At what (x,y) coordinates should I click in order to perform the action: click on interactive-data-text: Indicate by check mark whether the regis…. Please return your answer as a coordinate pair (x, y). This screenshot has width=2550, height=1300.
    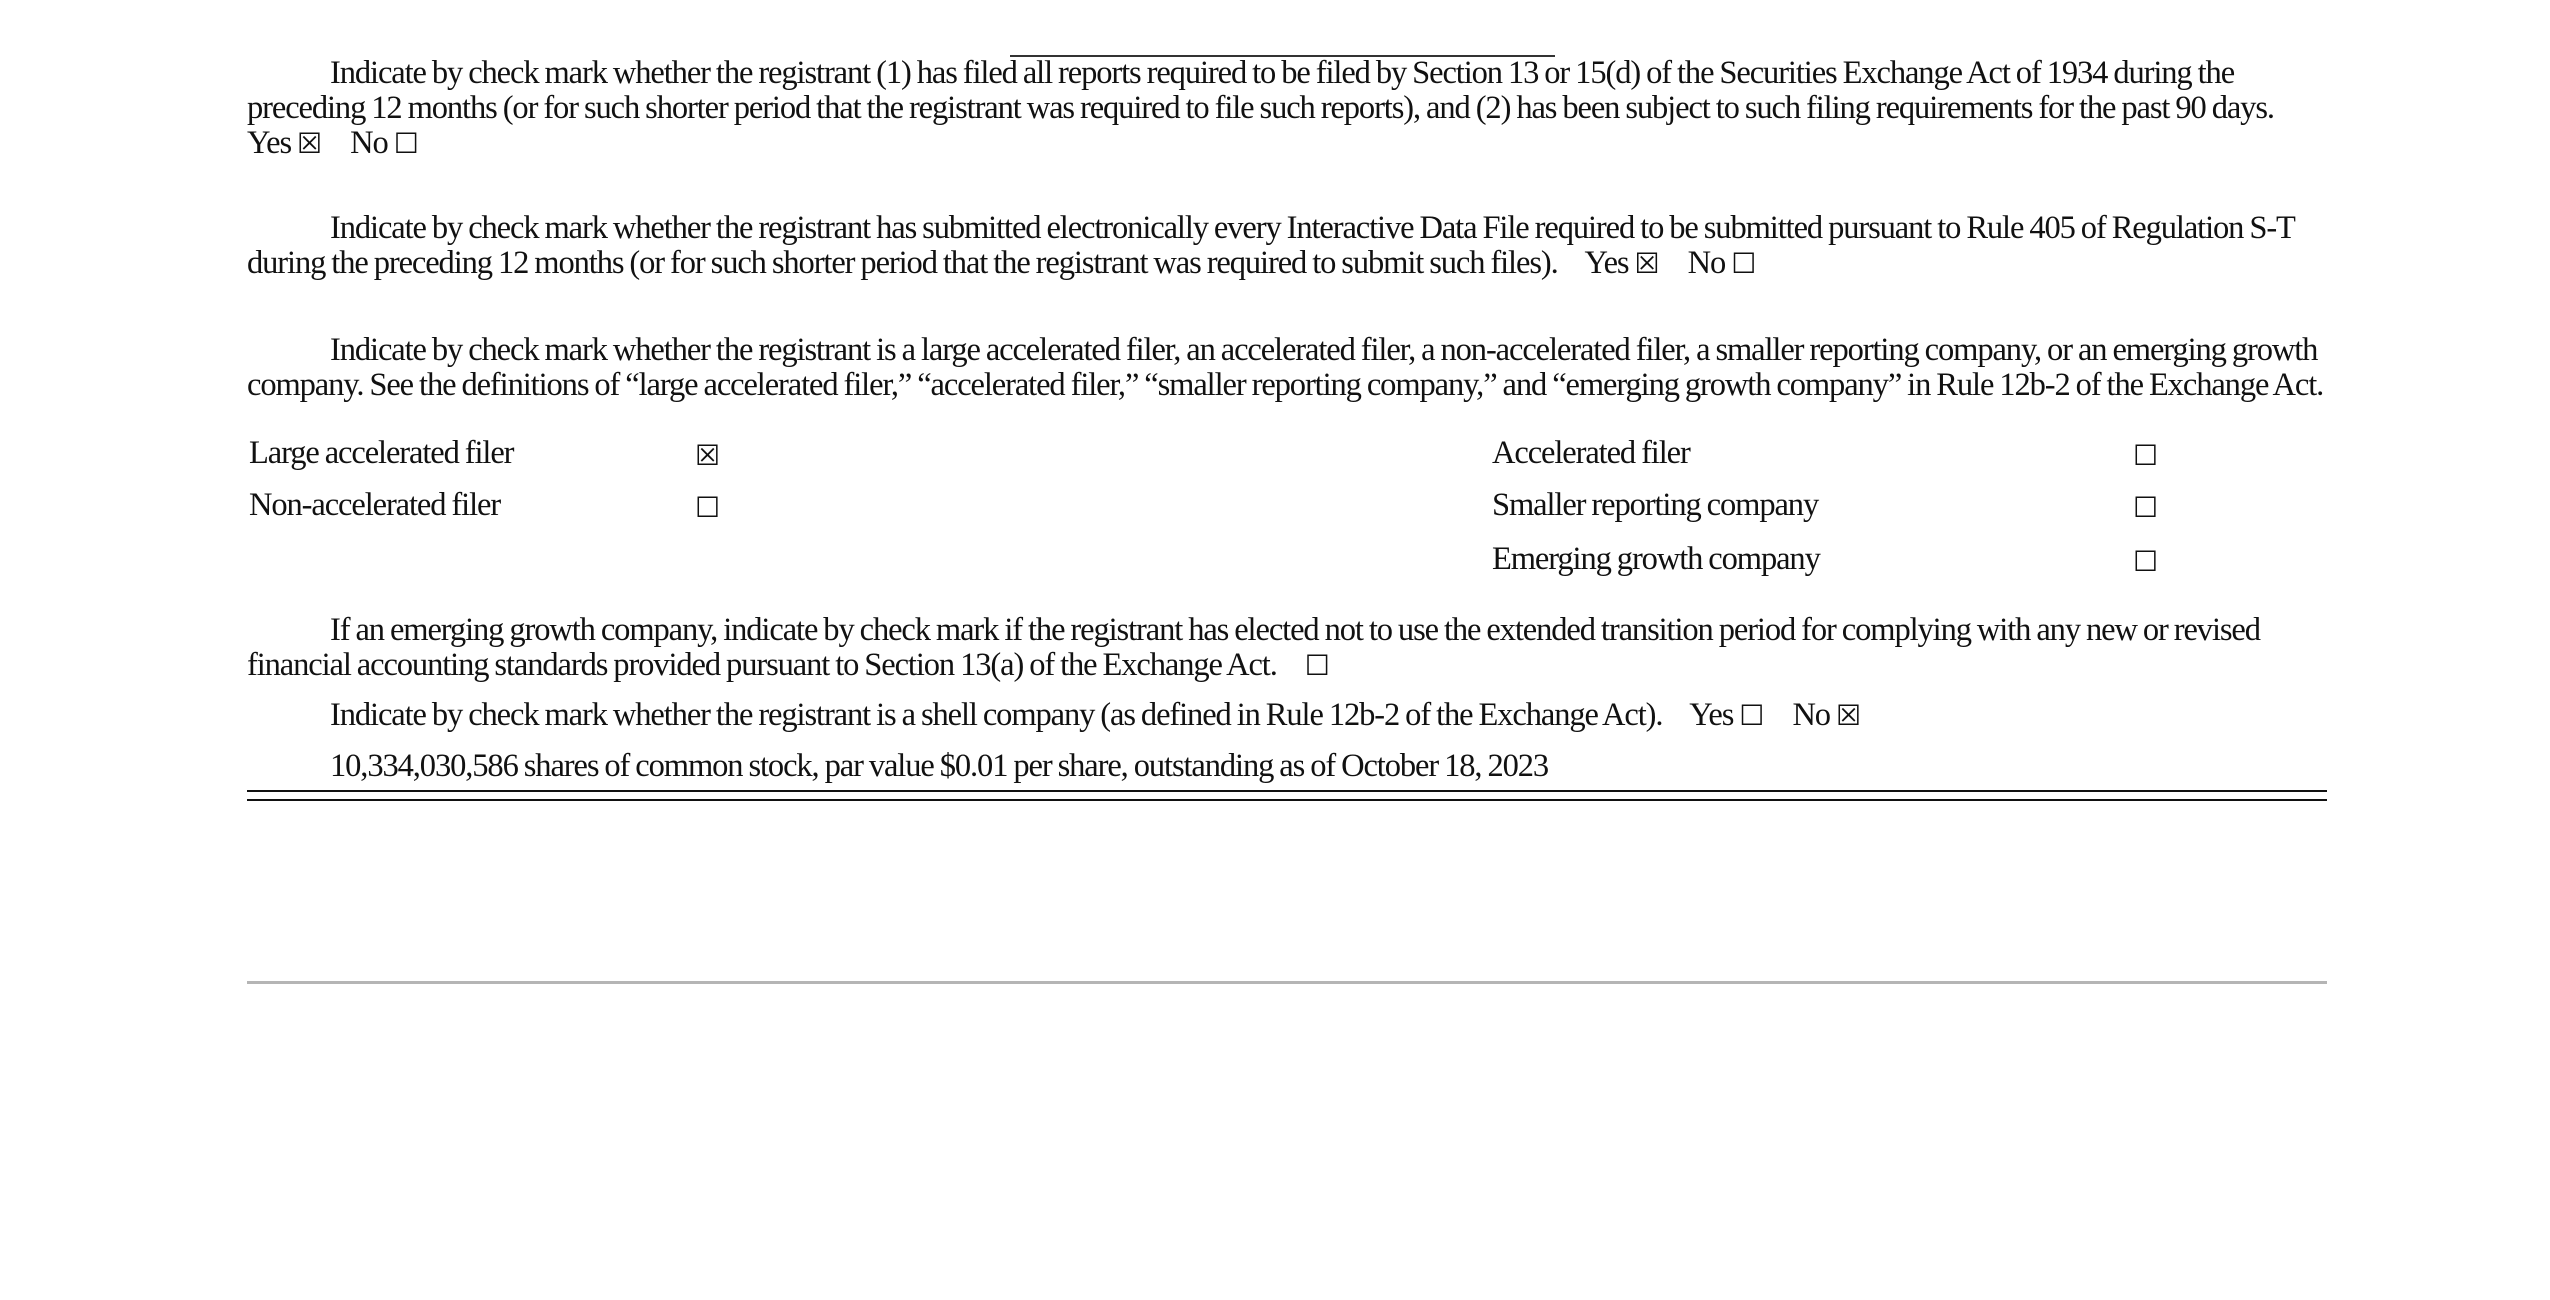
    Looking at the image, I should click on (1271, 245).